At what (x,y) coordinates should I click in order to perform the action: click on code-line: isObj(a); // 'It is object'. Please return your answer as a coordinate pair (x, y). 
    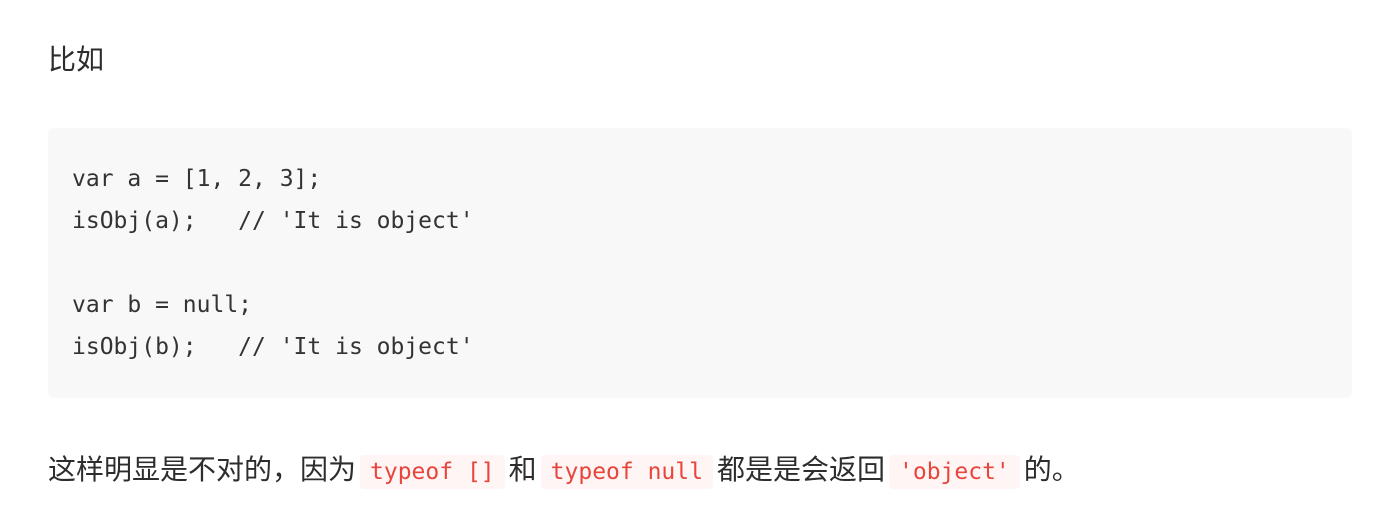
    Looking at the image, I should click on (273, 221).